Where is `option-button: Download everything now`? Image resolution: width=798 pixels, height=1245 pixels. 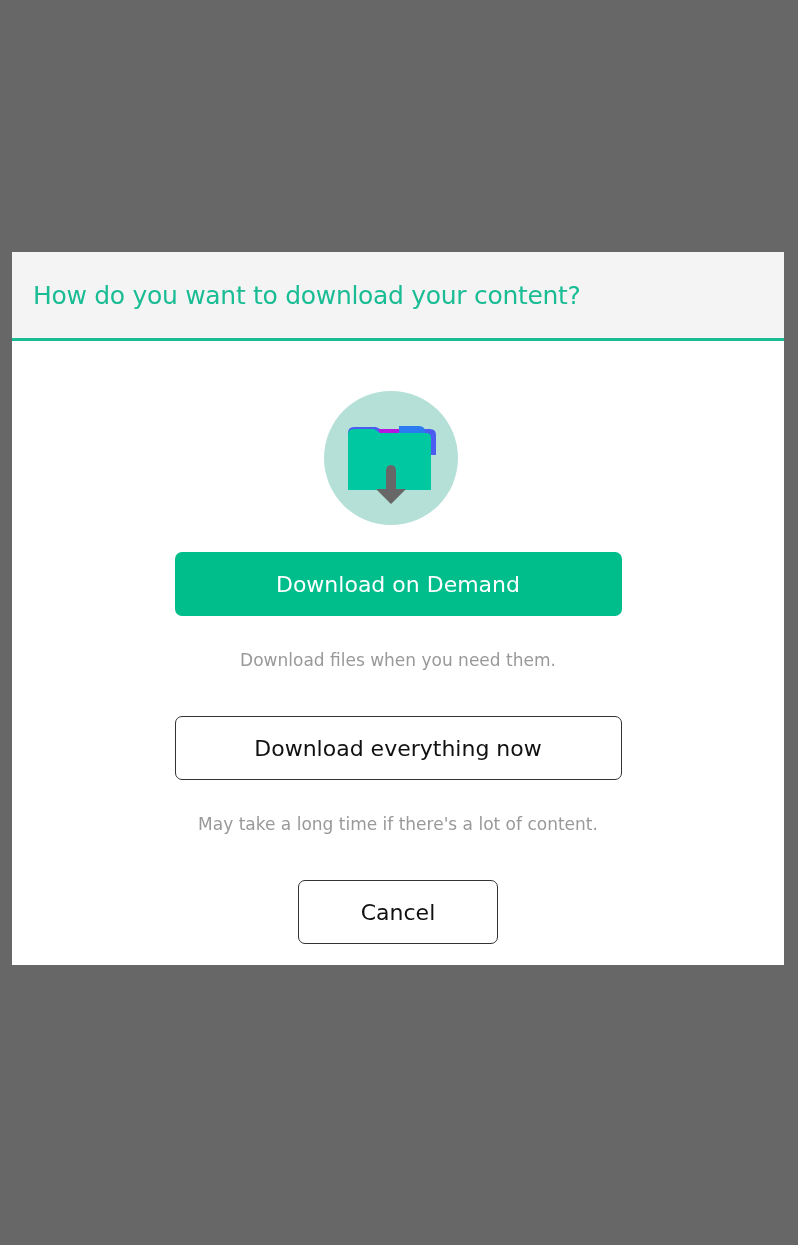
option-button: Download everything now is located at coordinates (398, 748).